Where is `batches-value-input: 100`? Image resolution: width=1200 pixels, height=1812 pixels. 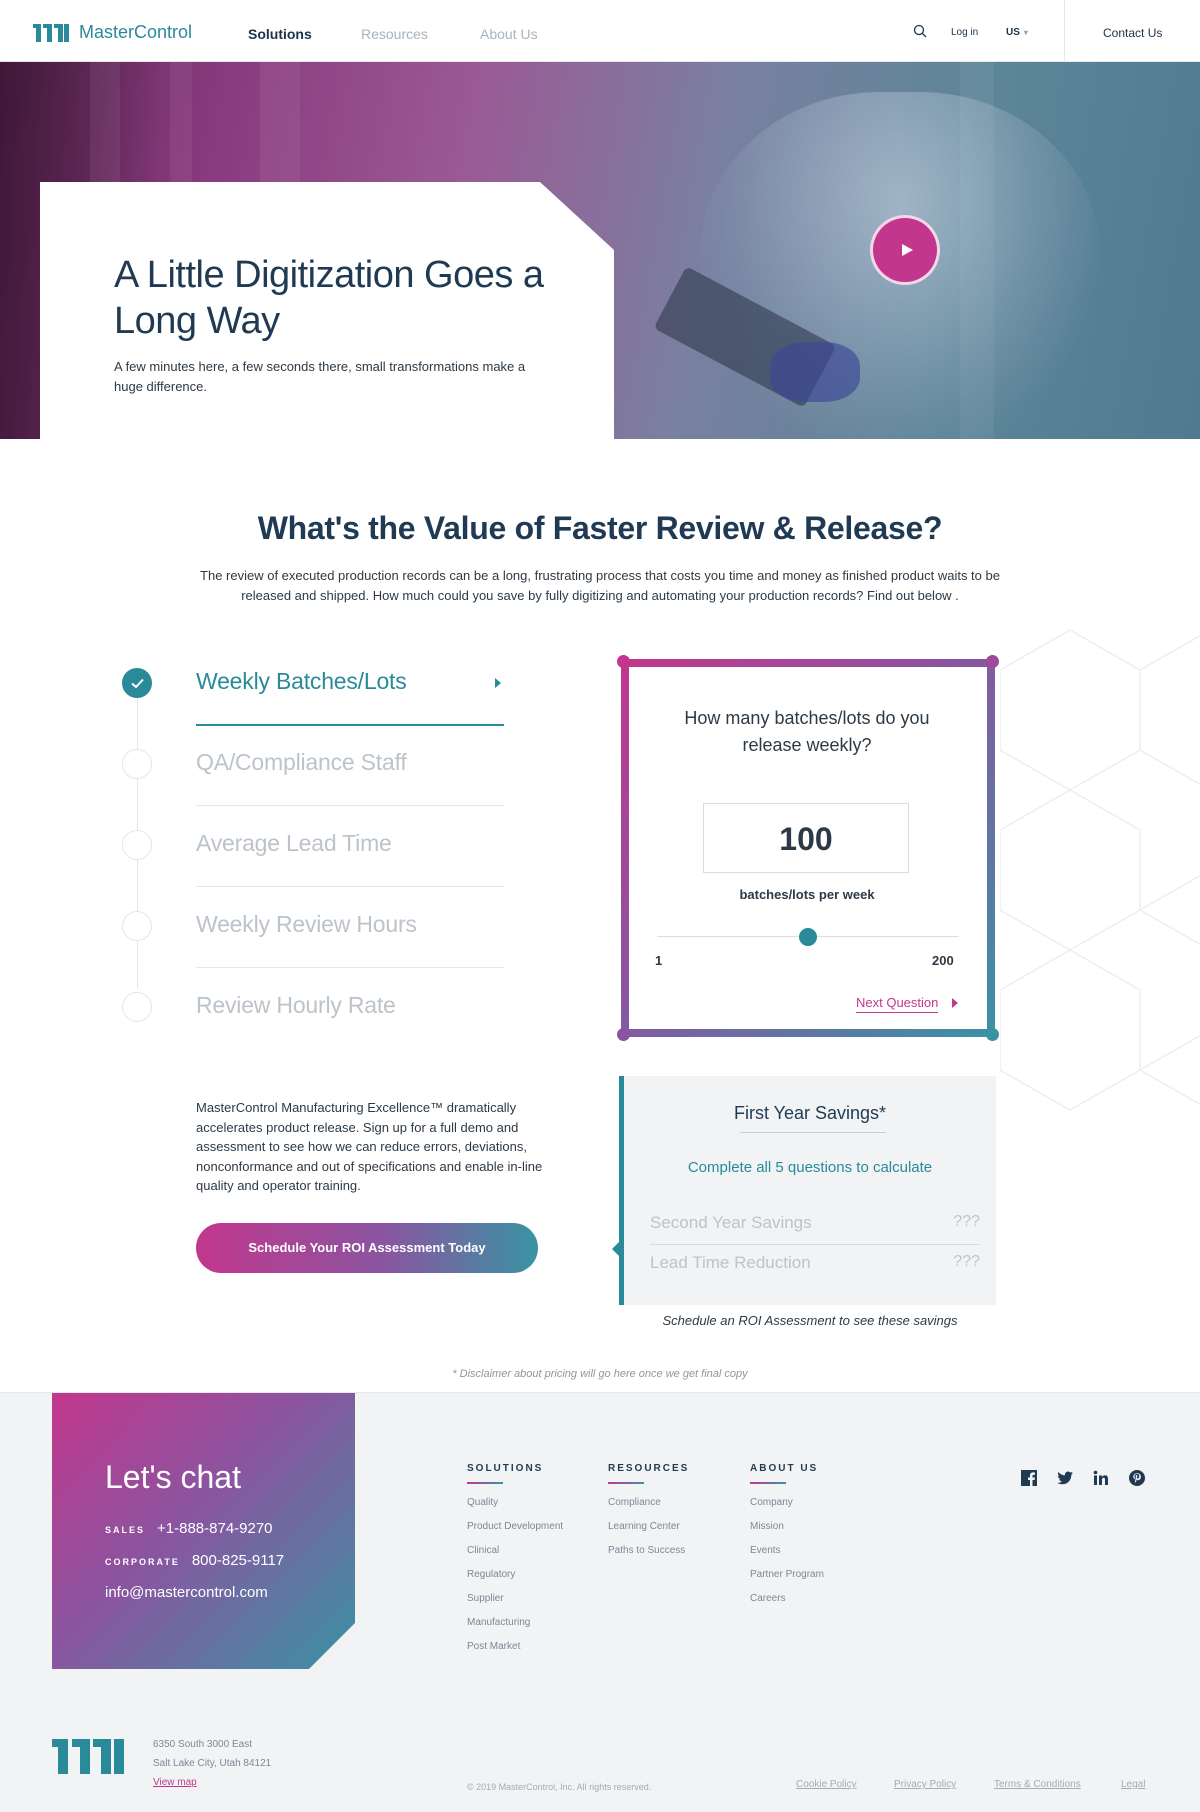 batches-value-input: 100 is located at coordinates (806, 838).